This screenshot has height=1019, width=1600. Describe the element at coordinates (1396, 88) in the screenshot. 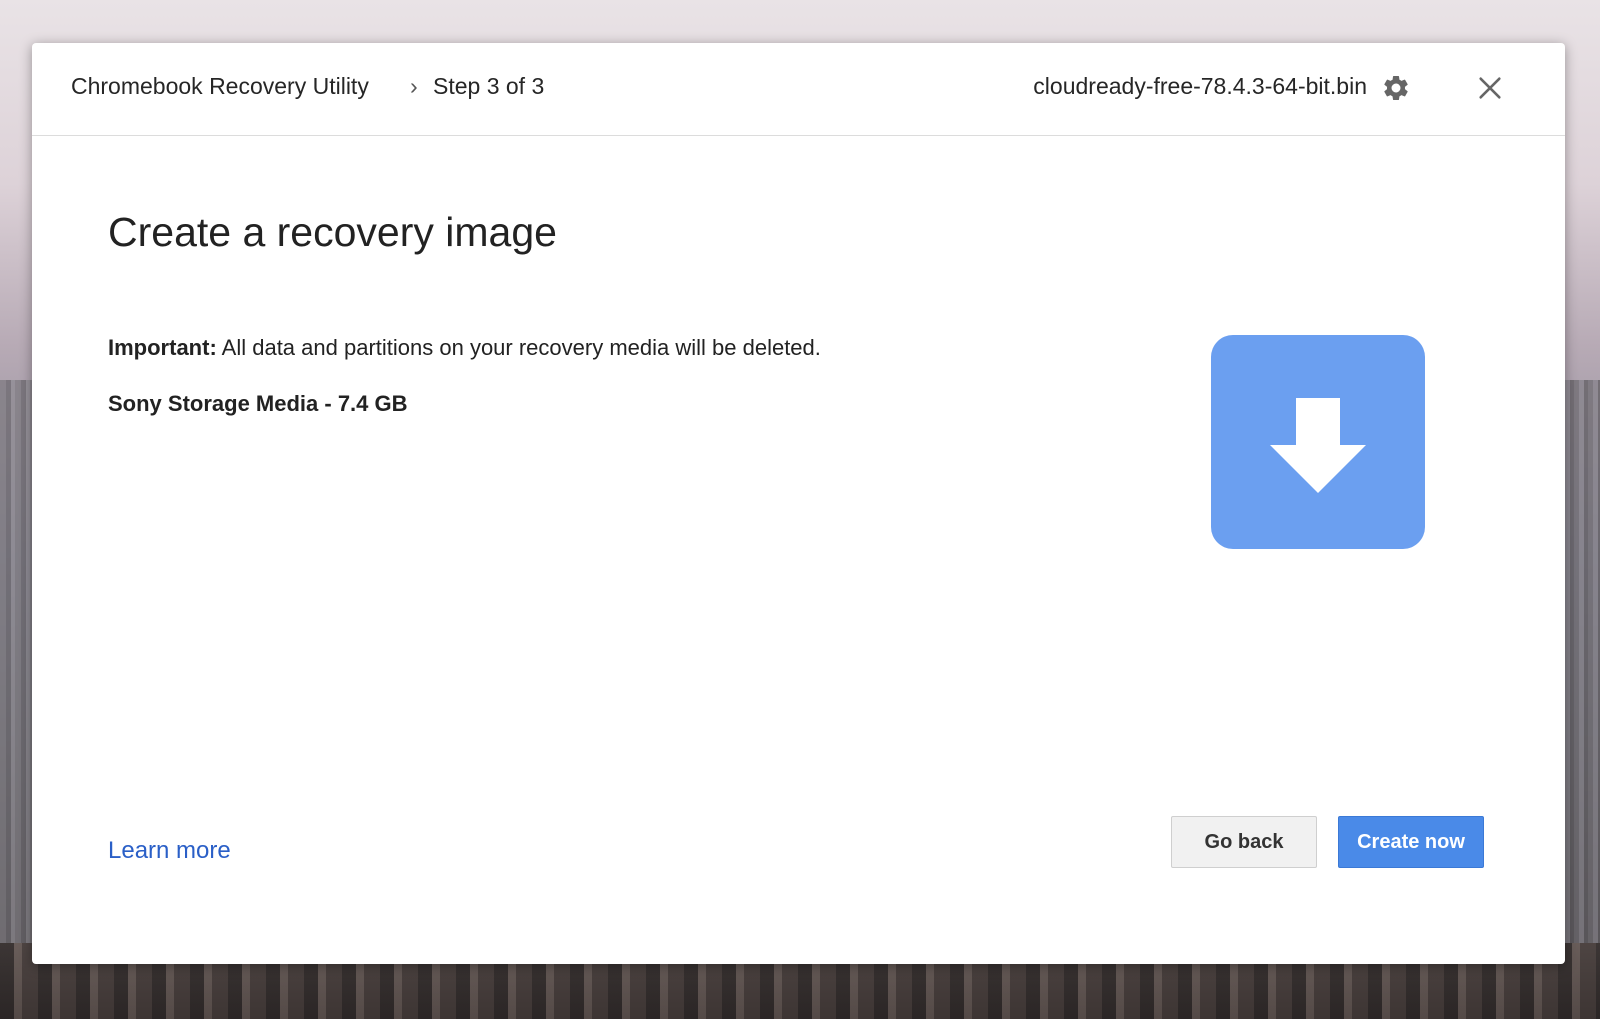

I see `gear-icon` at that location.